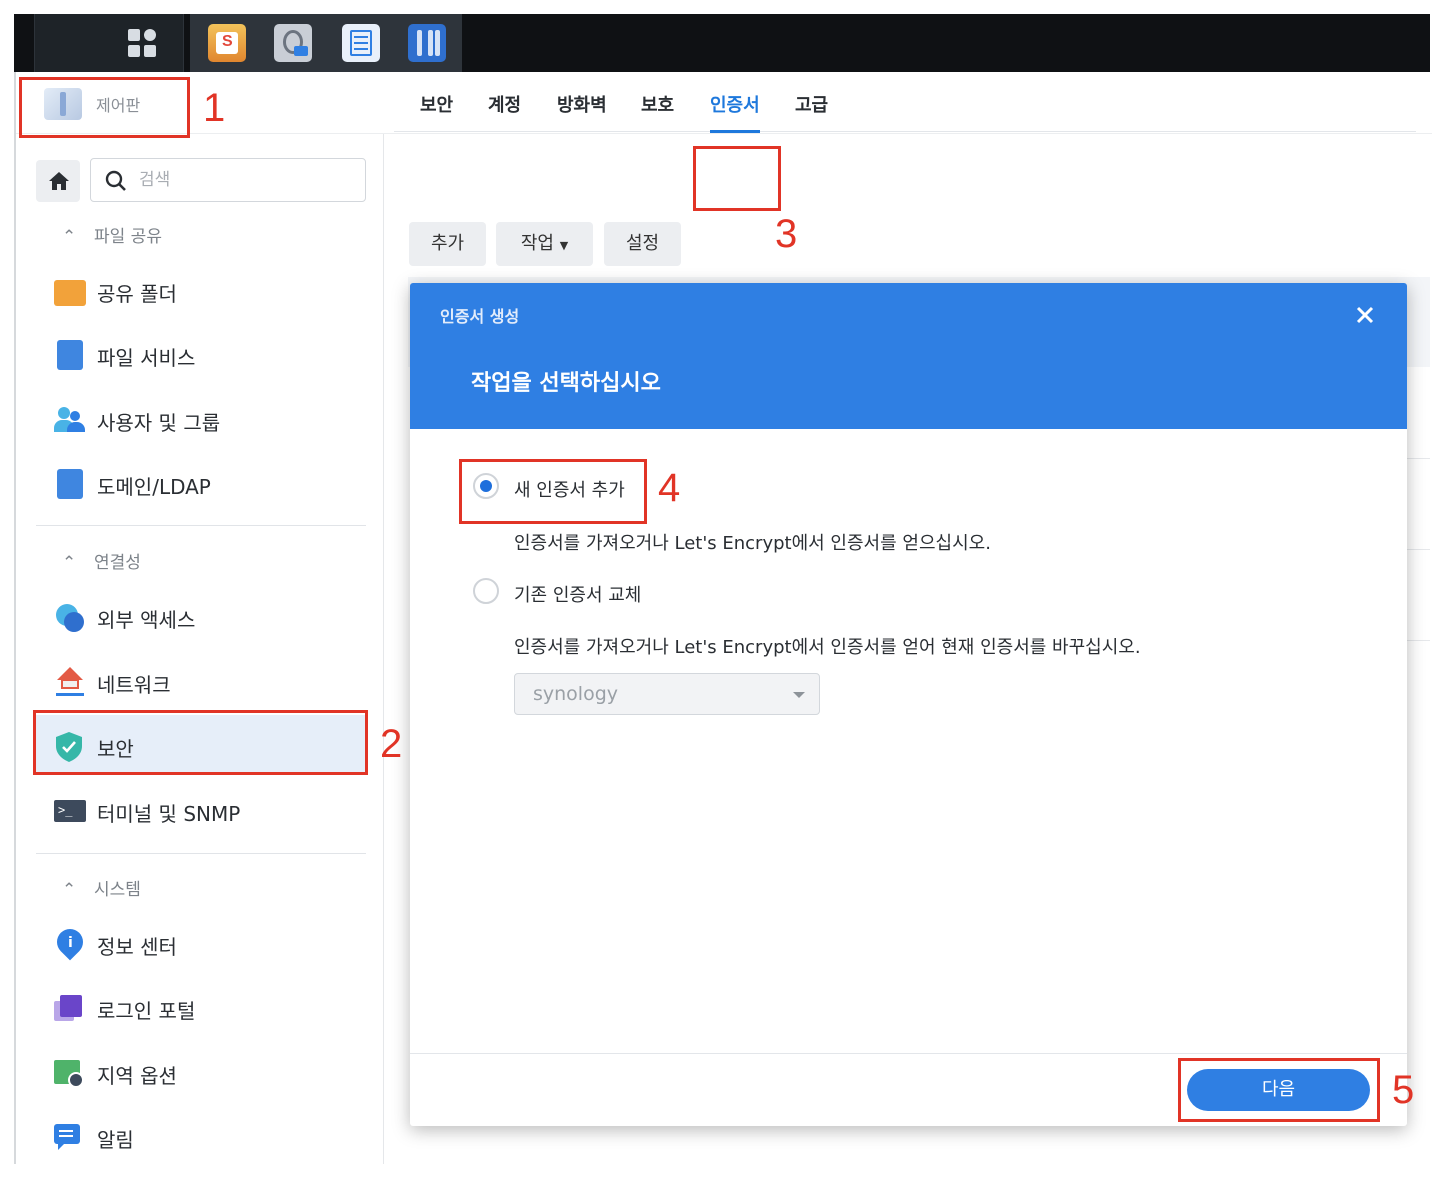 Image resolution: width=1434 pixels, height=1177 pixels. I want to click on section-system: ⌃ 시스템, so click(101, 887).